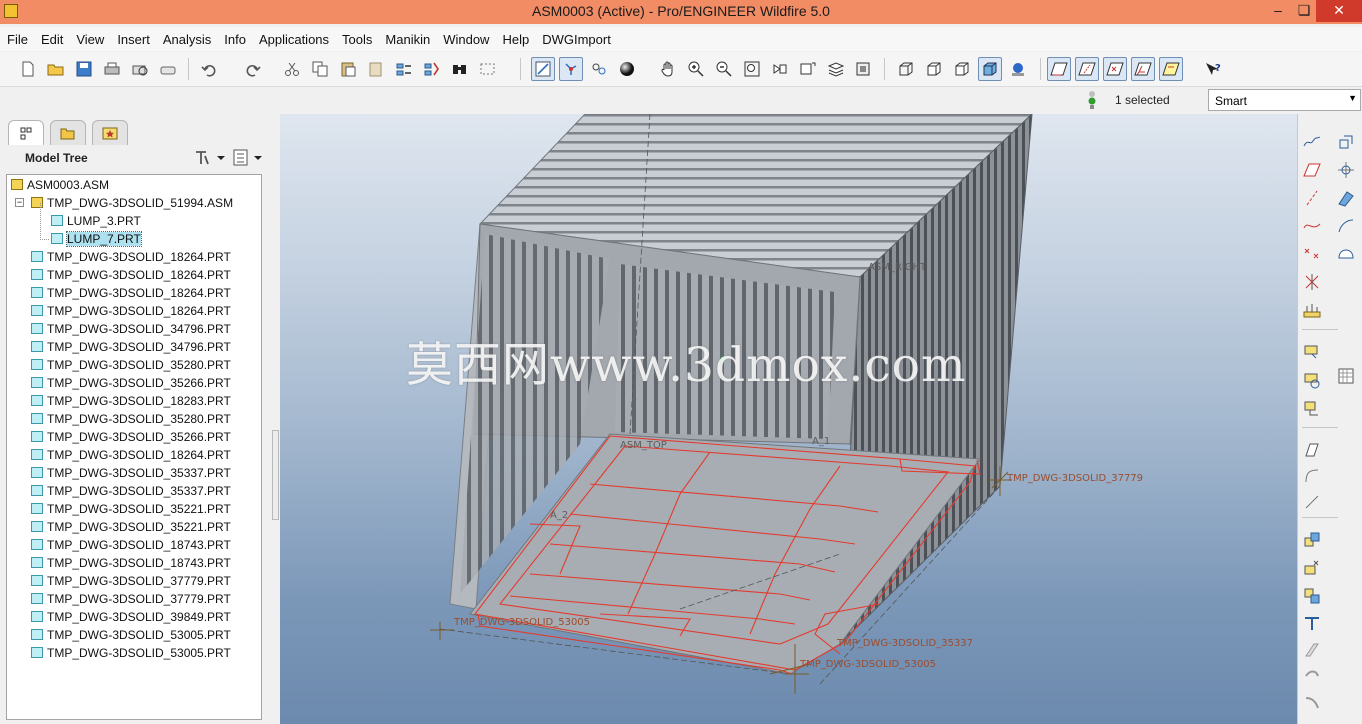 Image resolution: width=1362 pixels, height=724 pixels. I want to click on context-help-icon: ?, so click(1213, 69).